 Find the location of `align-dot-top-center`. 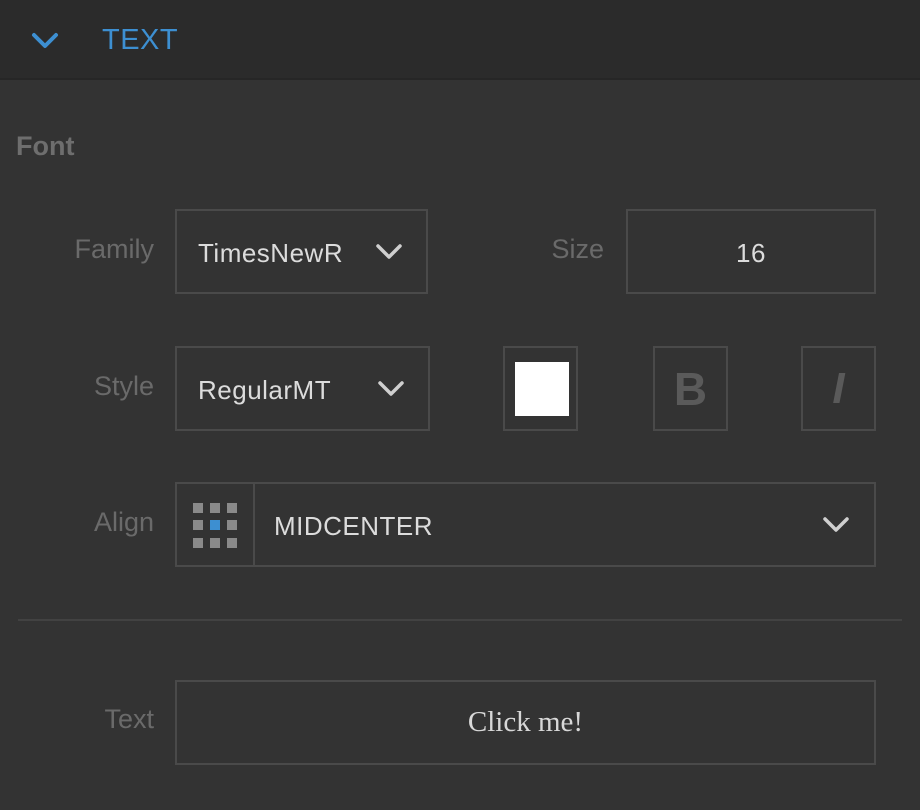

align-dot-top-center is located at coordinates (215, 508).